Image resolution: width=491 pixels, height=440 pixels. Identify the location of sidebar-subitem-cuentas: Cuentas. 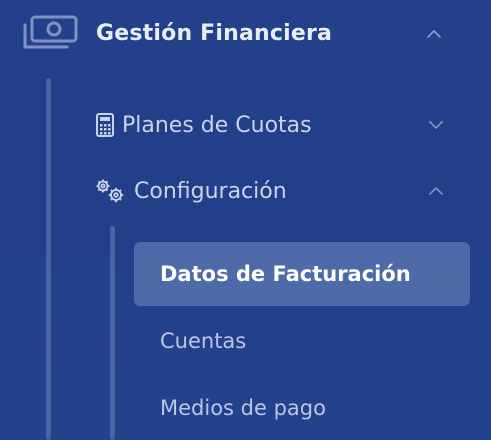
(302, 341).